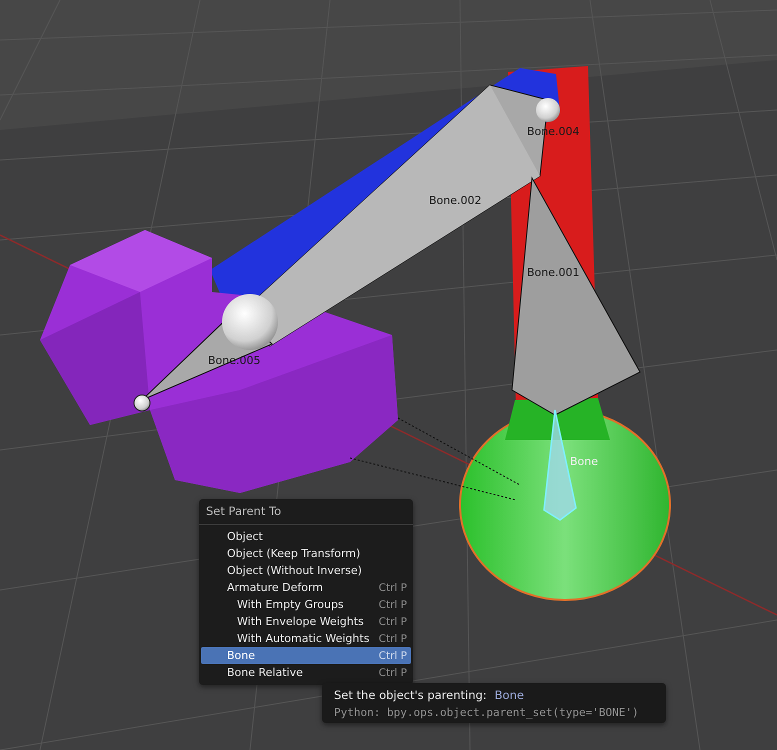 The width and height of the screenshot is (777, 750). I want to click on menu-title: Set Parent To, so click(306, 512).